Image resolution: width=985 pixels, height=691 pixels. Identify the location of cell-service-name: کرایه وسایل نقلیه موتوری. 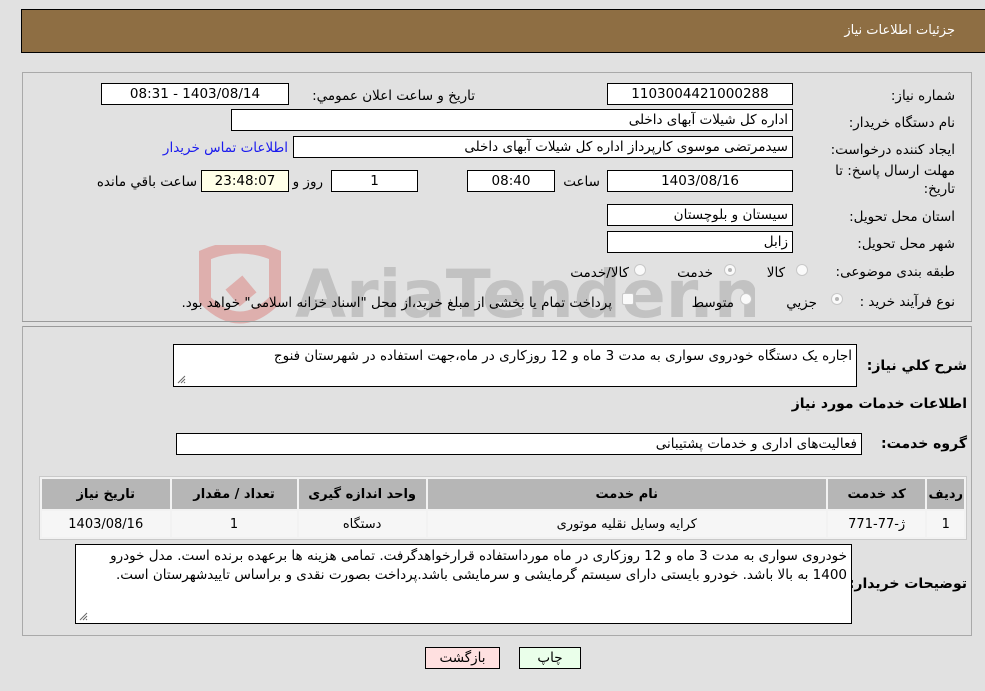
(626, 524).